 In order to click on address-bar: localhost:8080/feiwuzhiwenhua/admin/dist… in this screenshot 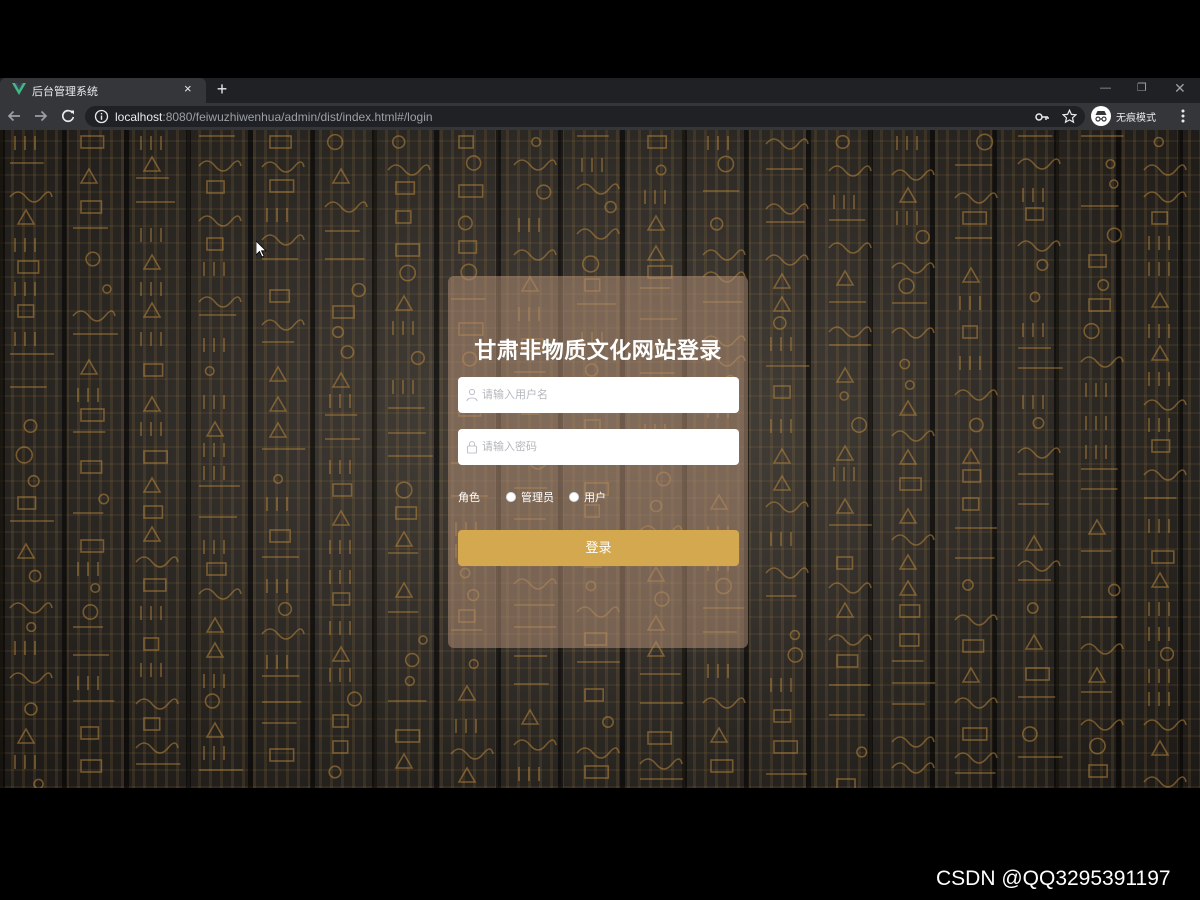, I will do `click(585, 116)`.